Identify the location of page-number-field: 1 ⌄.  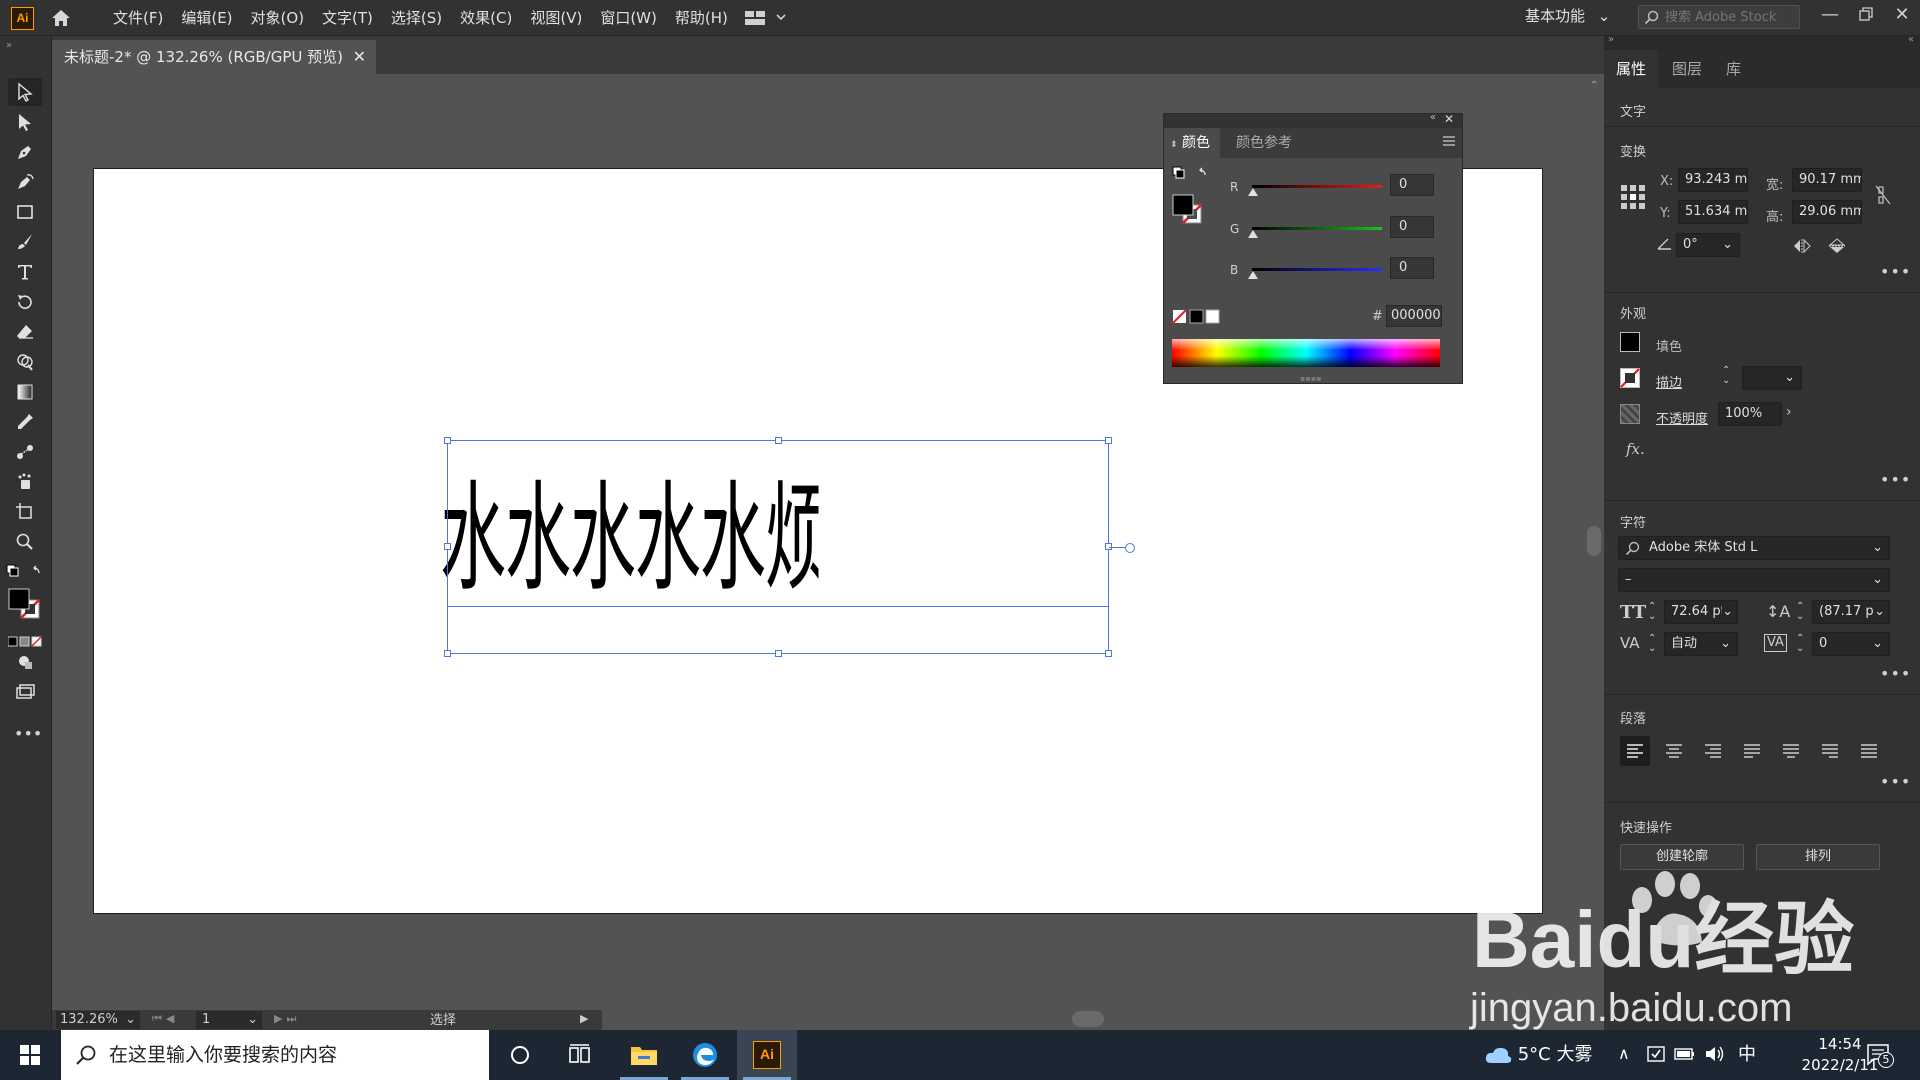
(229, 1020).